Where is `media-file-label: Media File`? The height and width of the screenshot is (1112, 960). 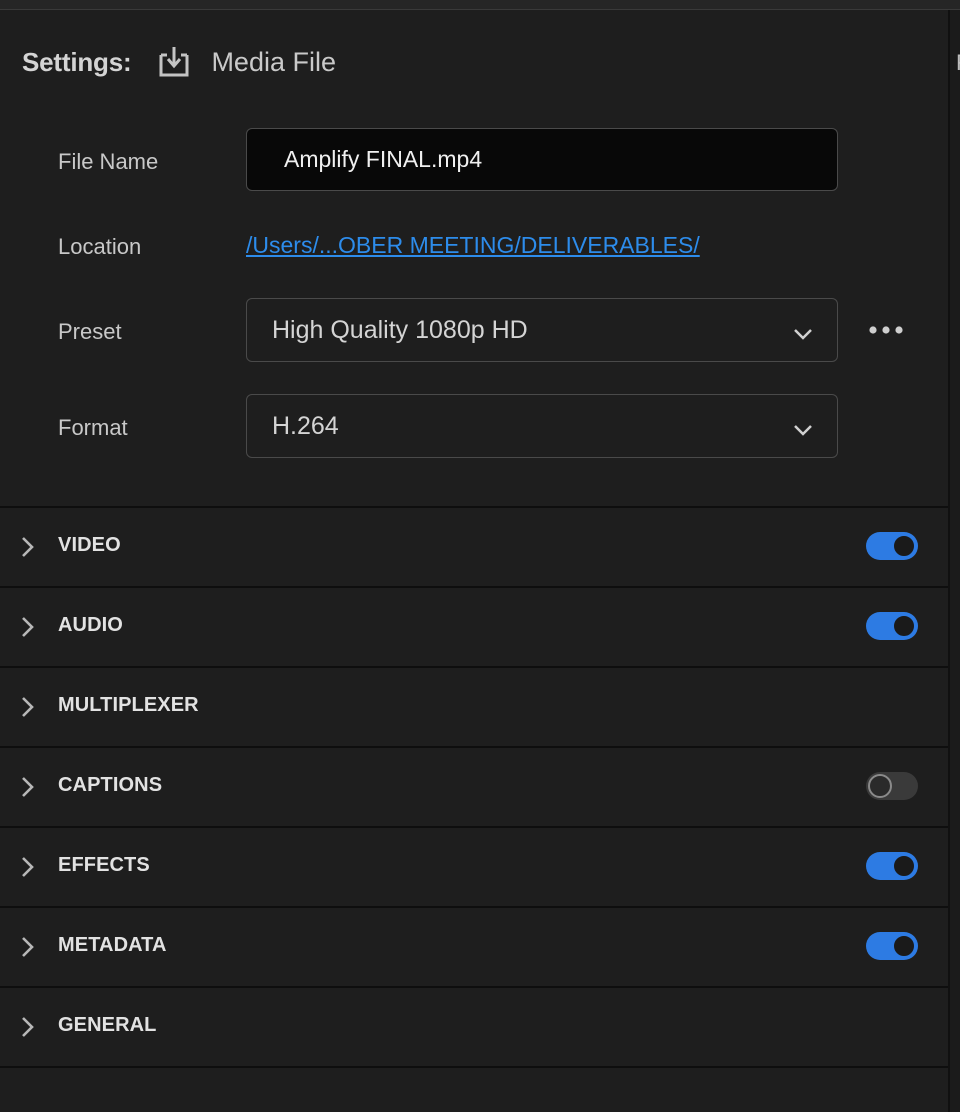 media-file-label: Media File is located at coordinates (273, 62).